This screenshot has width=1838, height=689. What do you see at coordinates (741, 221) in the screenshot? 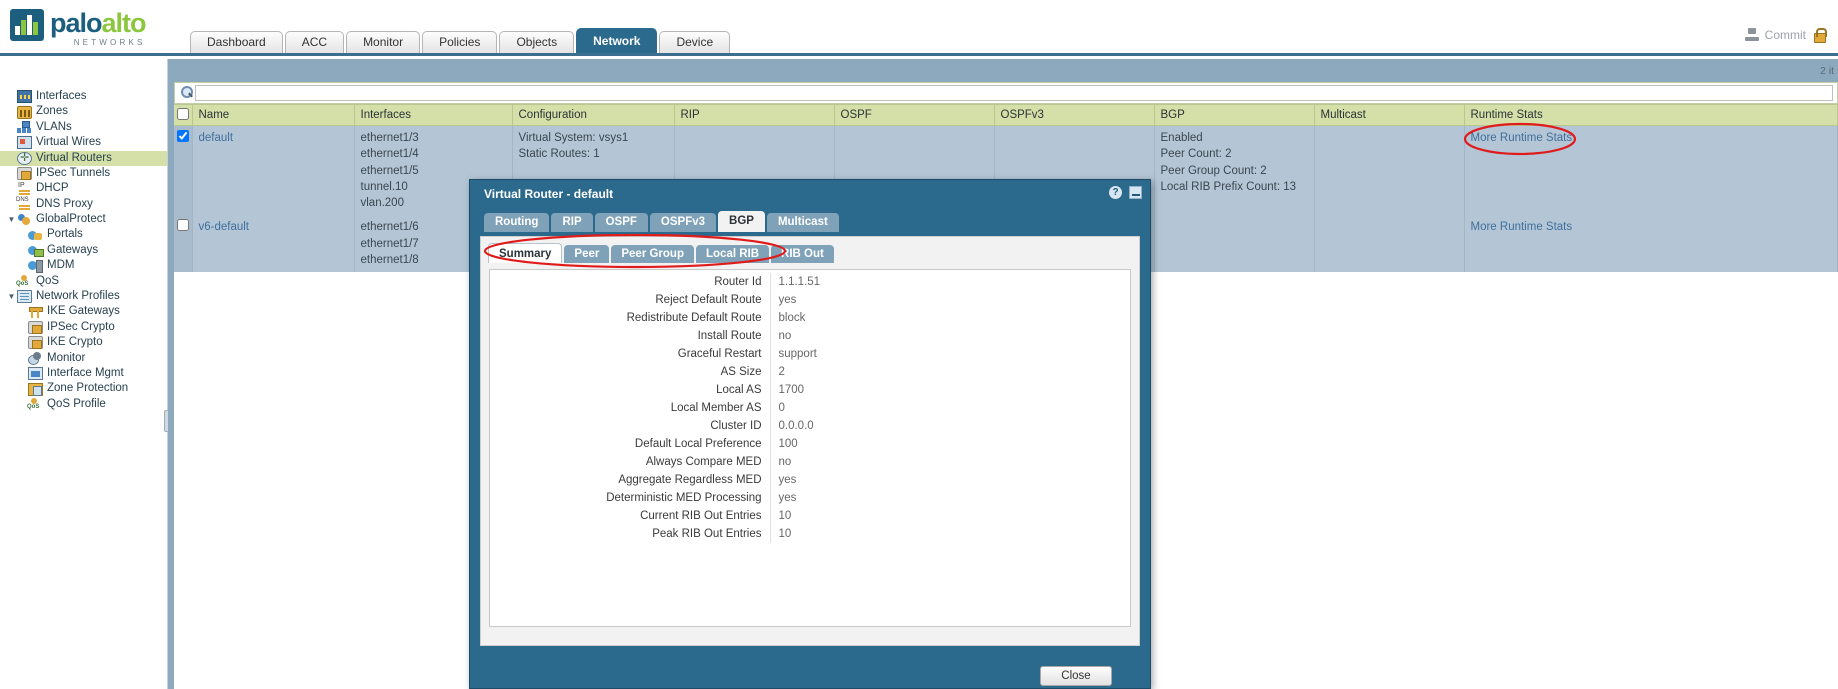
I see `dialog-tab-bgp: BGP` at bounding box center [741, 221].